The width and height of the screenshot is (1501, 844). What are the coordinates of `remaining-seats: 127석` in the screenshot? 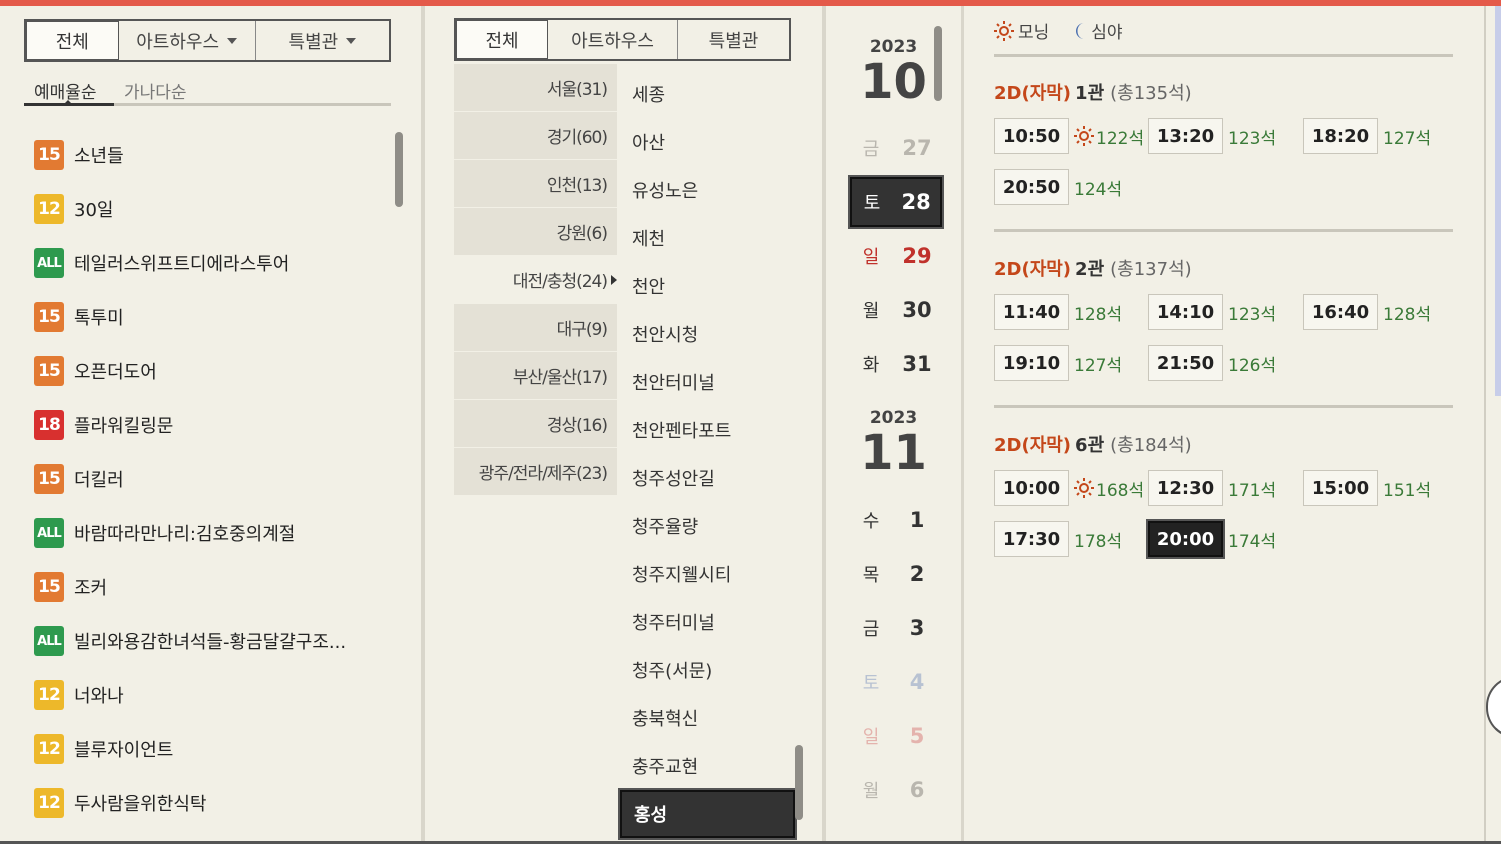 It's located at (1098, 363).